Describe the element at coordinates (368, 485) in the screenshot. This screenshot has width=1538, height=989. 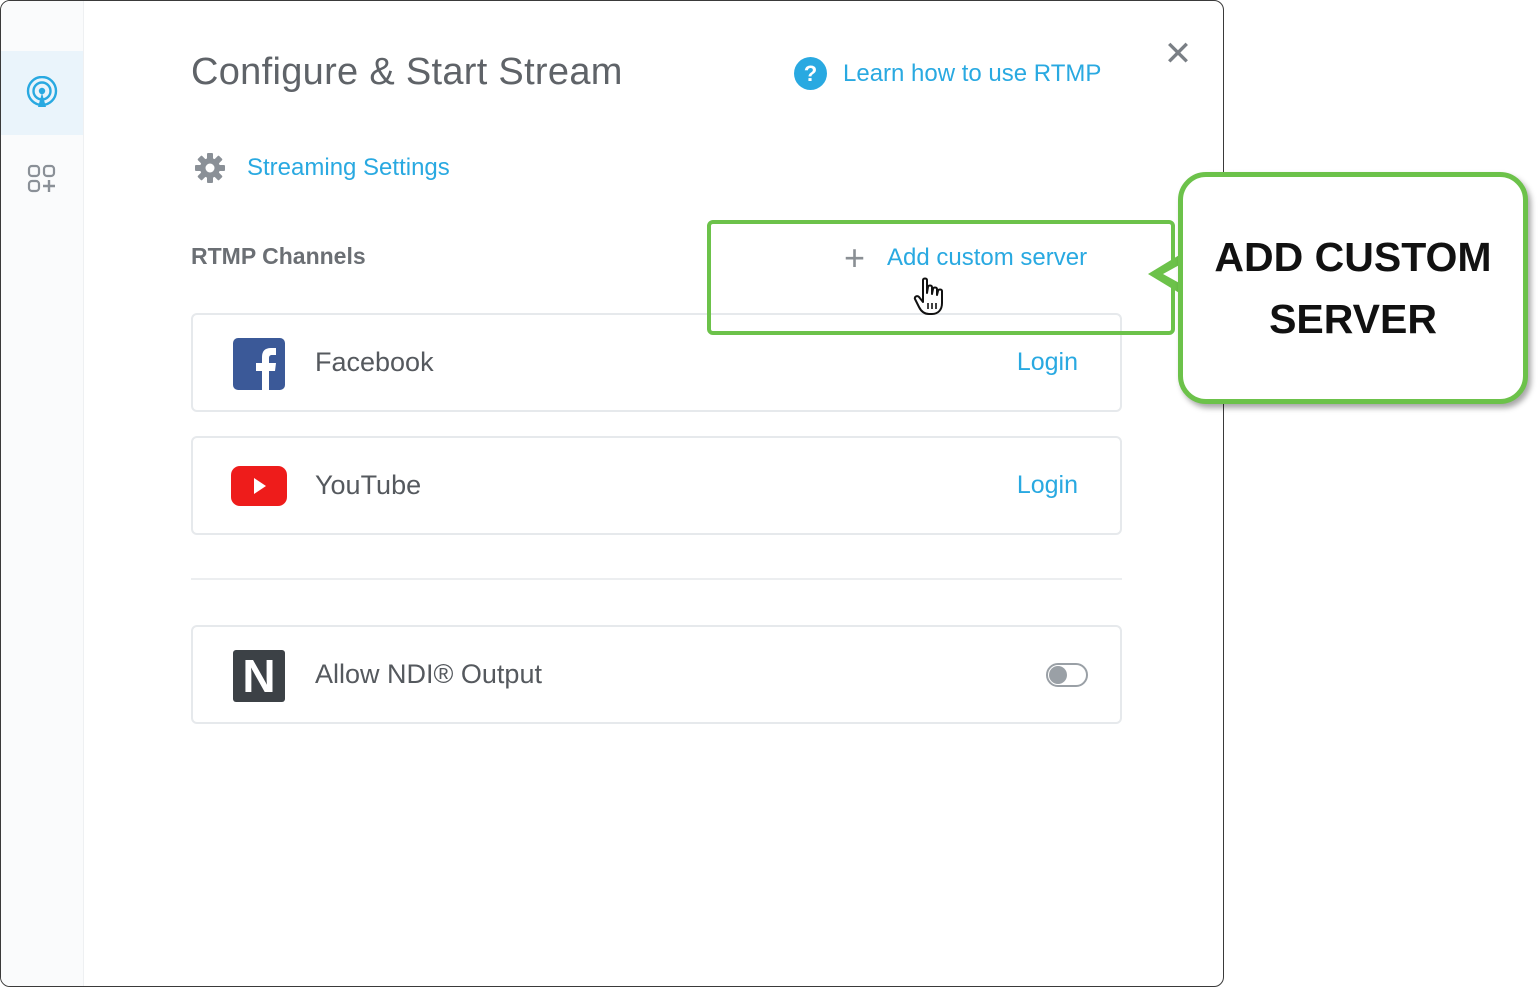
I see `channel-name: YouTube` at that location.